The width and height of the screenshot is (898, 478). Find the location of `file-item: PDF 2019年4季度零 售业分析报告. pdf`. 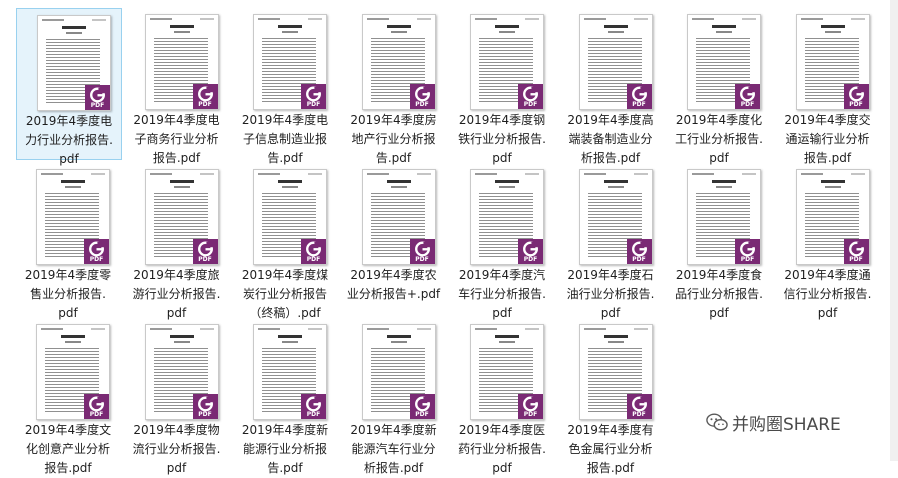

file-item: PDF 2019年4季度零 售业分析报告. pdf is located at coordinates (69, 241).